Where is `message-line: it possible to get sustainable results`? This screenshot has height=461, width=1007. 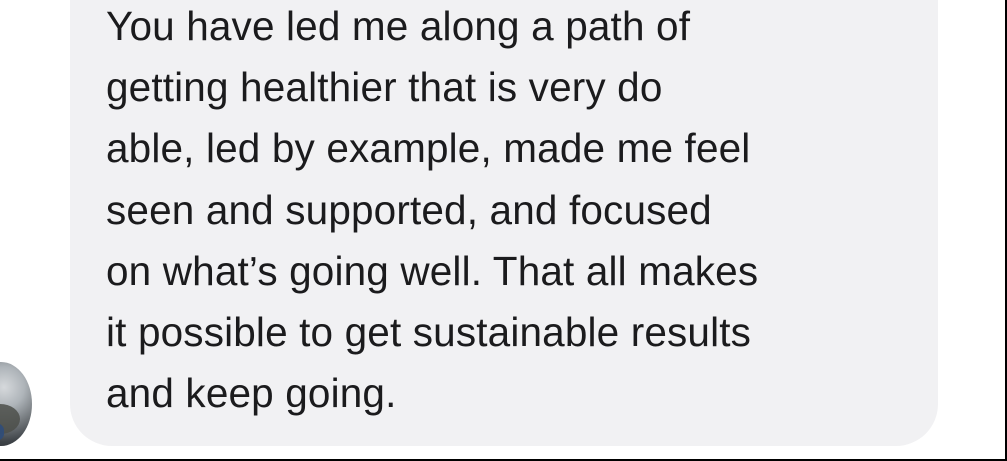
message-line: it possible to get sustainable results is located at coordinates (429, 332).